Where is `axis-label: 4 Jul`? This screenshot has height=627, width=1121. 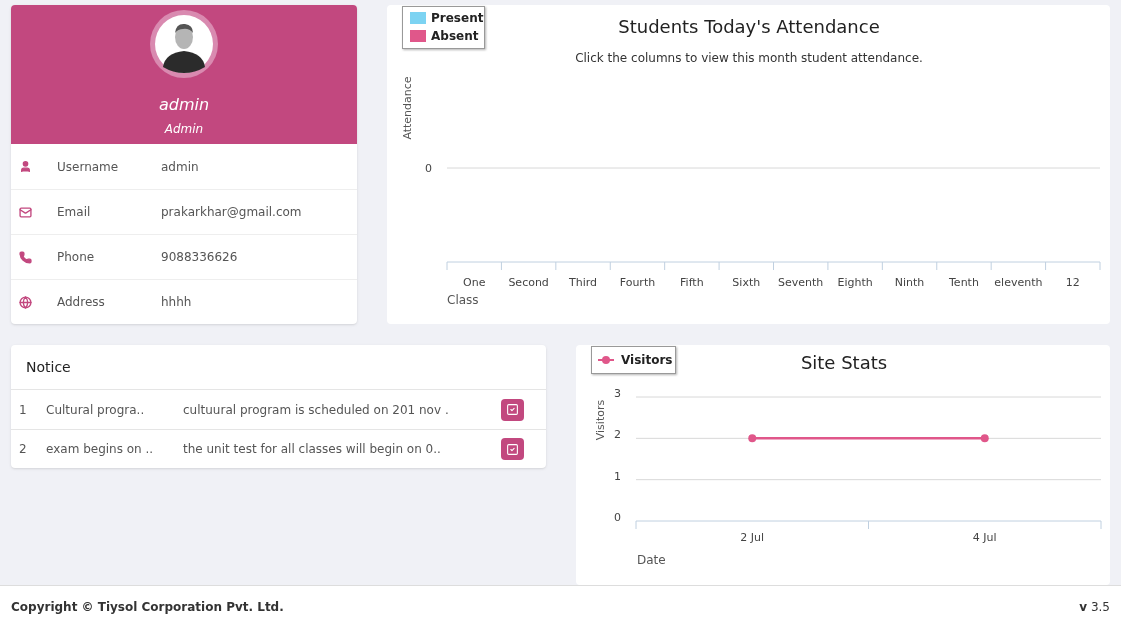 axis-label: 4 Jul is located at coordinates (984, 537).